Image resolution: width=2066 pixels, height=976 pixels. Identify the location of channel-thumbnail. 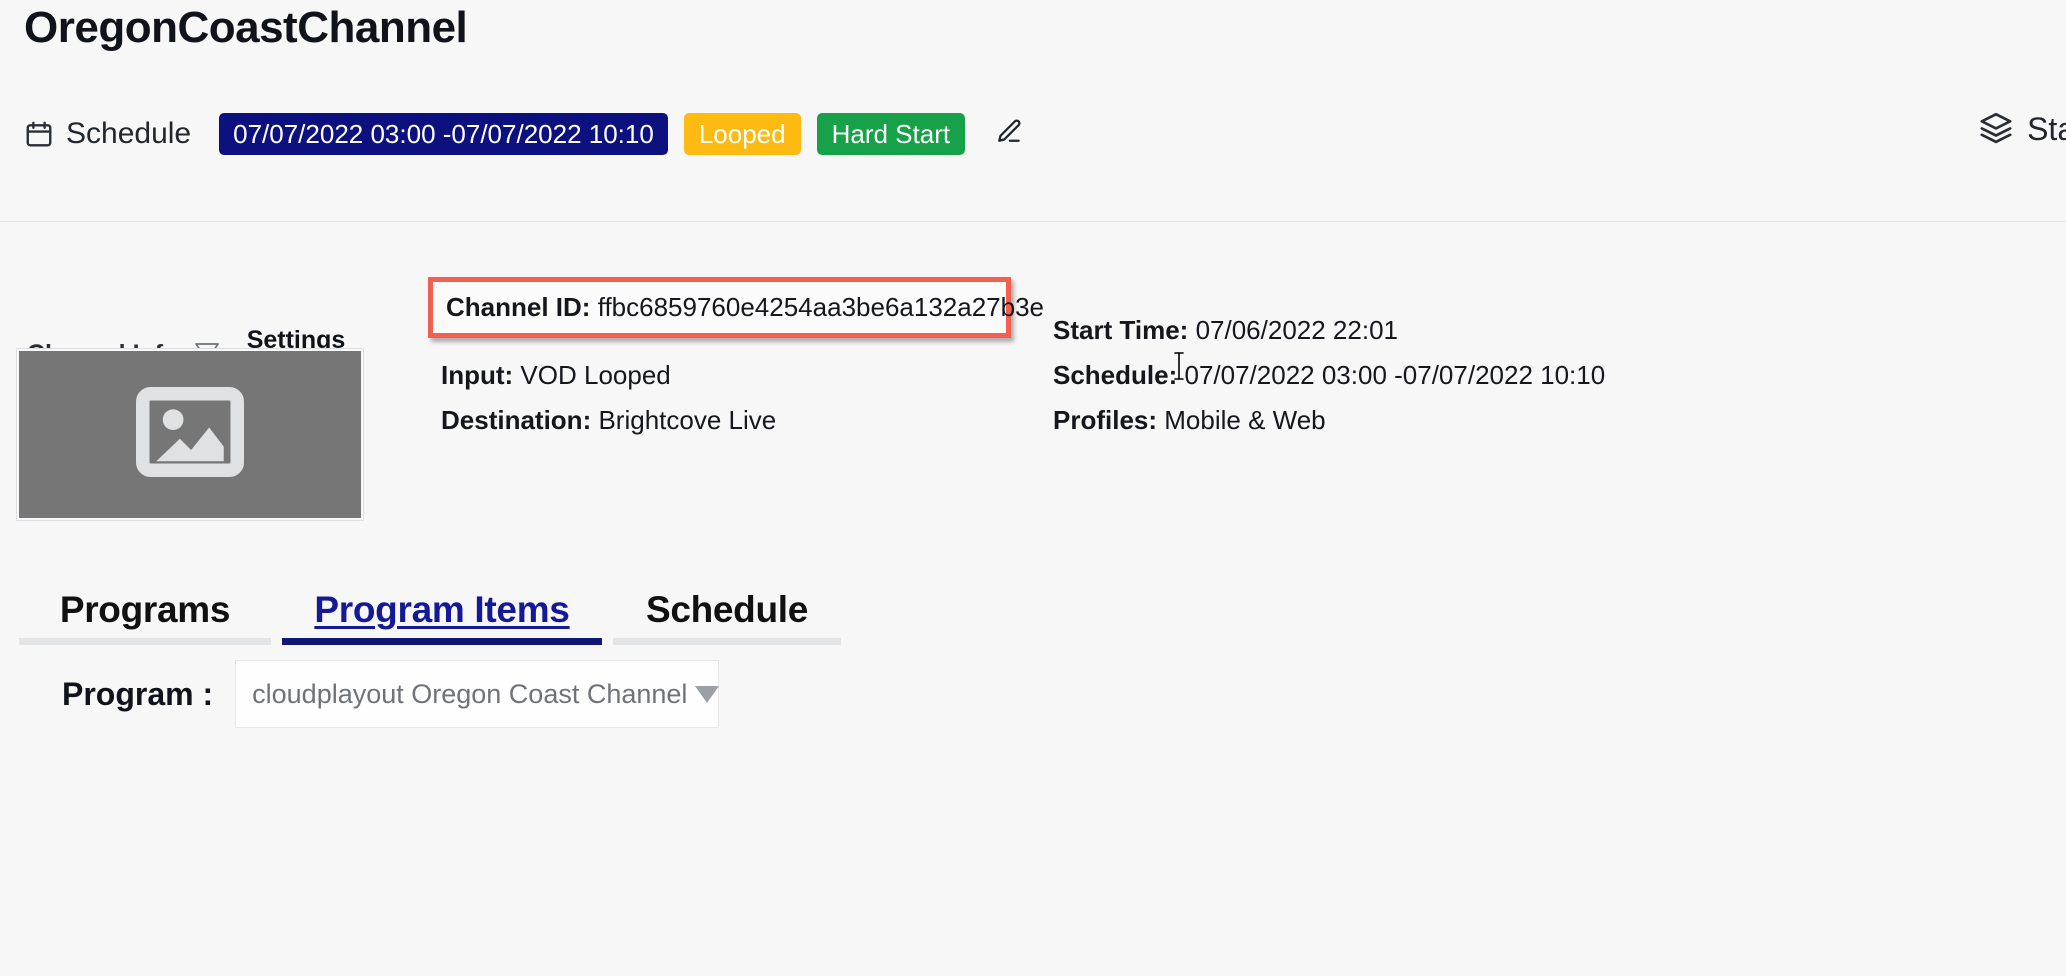
(190, 434).